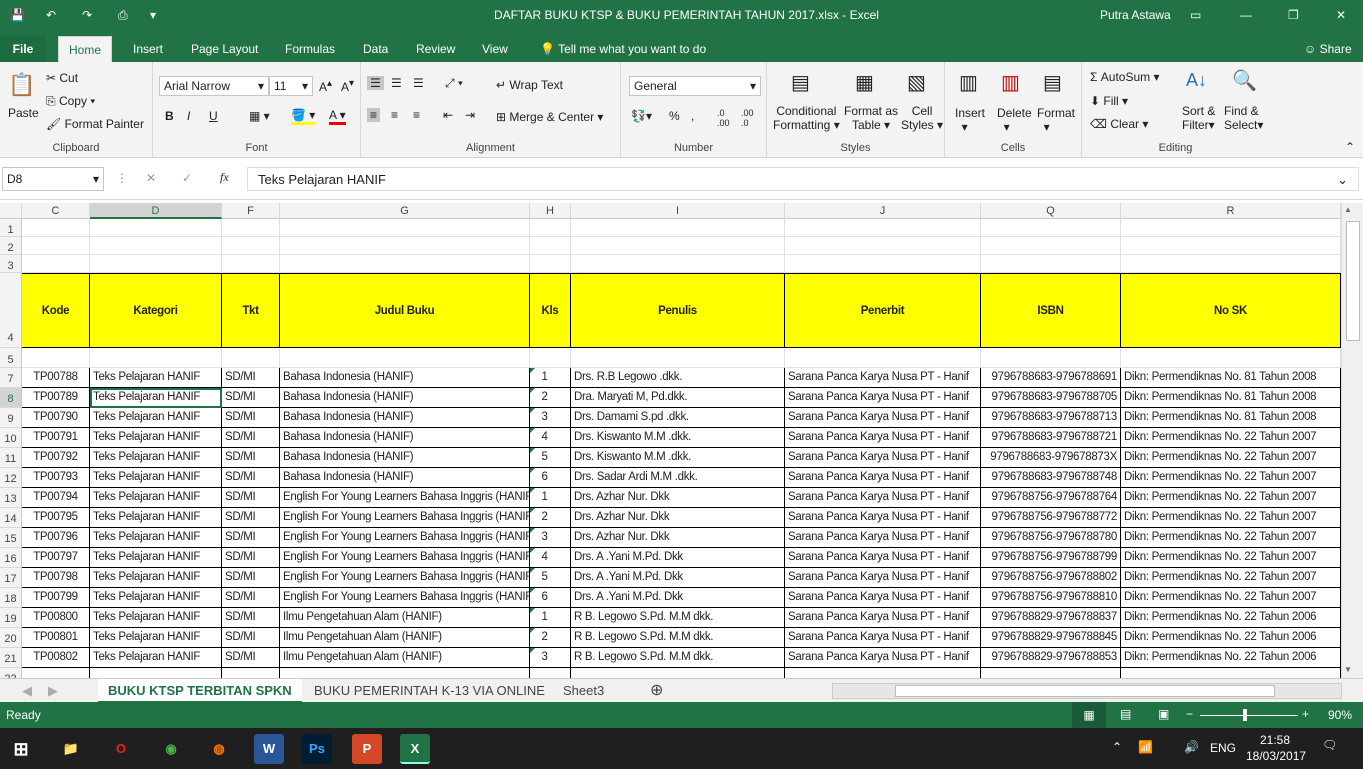  I want to click on increase-font-icon: A▴, so click(325, 86).